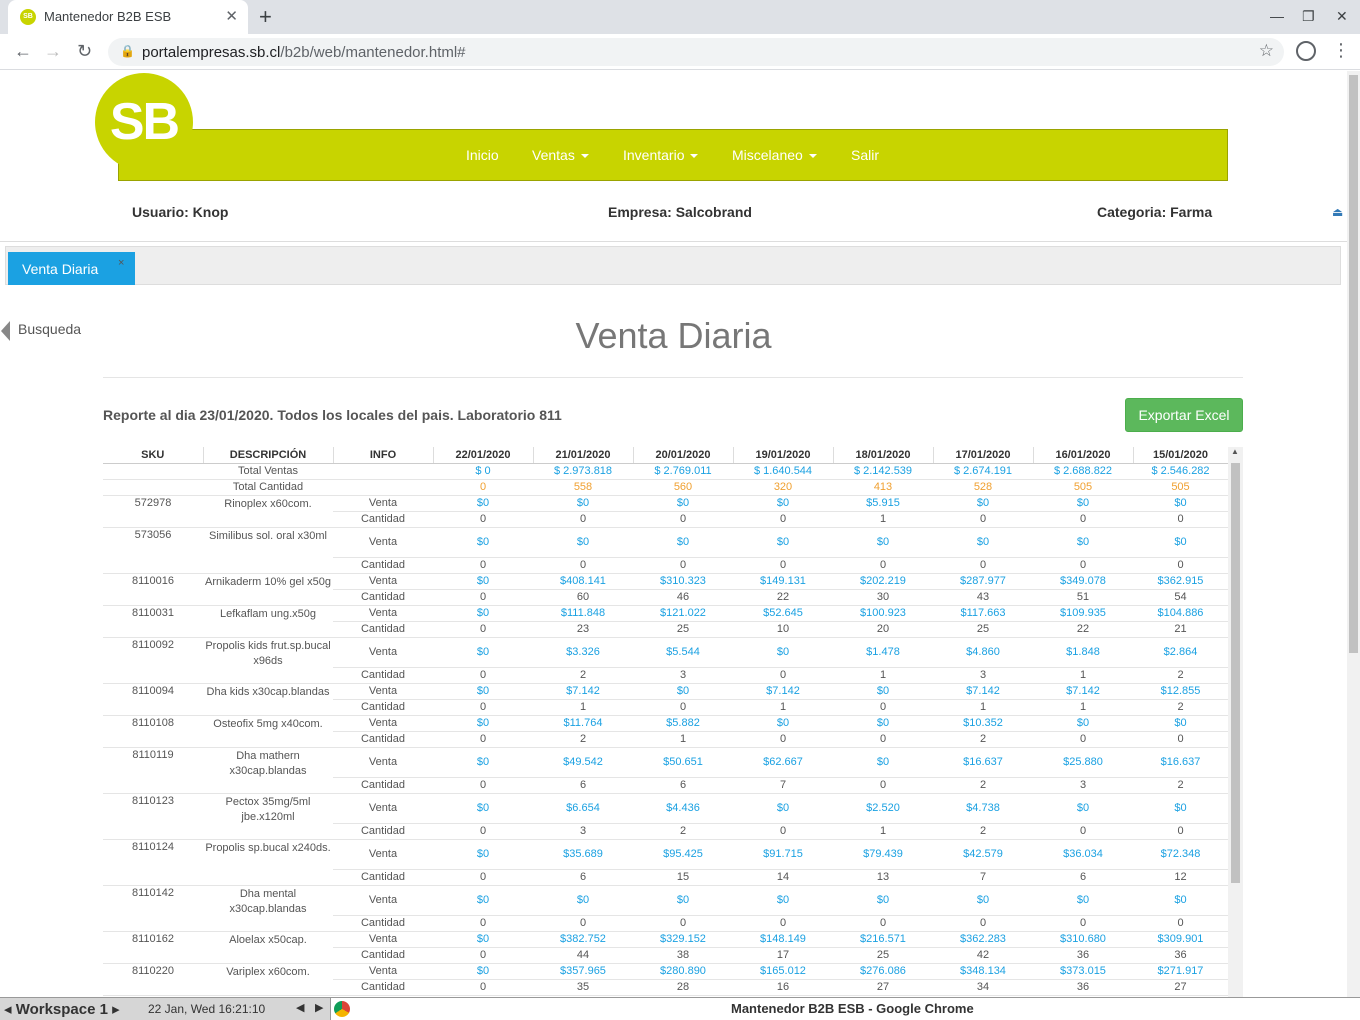 This screenshot has height=1020, width=1360. I want to click on cantidad-cell: 7, so click(783, 785).